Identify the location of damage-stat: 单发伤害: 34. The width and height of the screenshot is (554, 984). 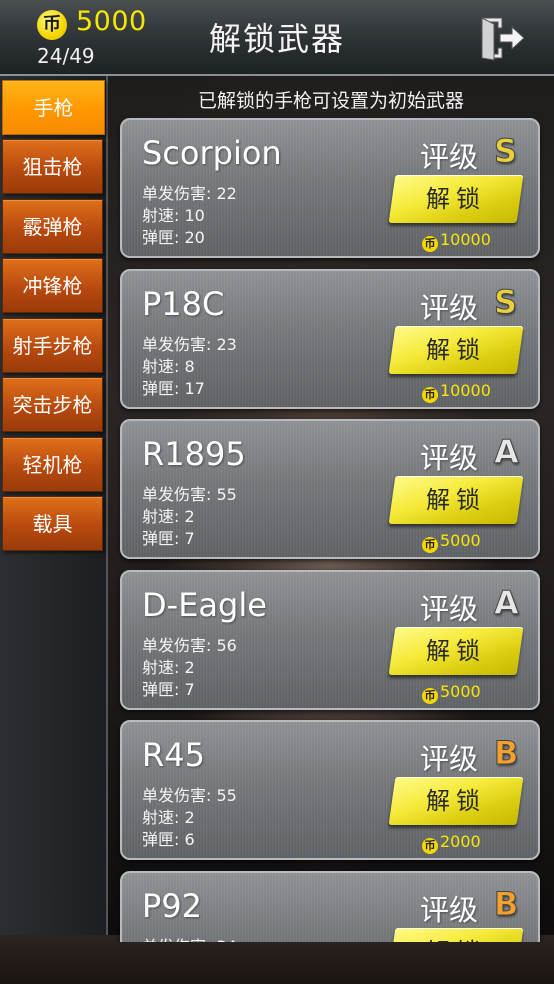
(189, 937).